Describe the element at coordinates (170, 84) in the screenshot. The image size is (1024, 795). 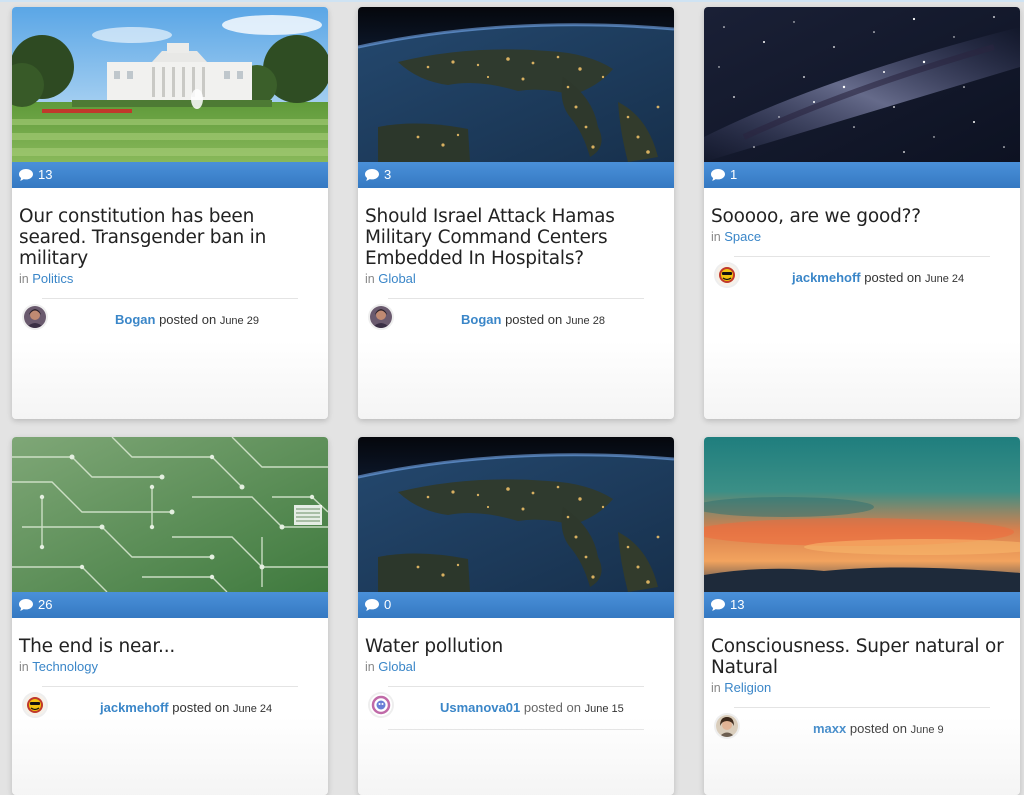
I see `post-image-white-house` at that location.